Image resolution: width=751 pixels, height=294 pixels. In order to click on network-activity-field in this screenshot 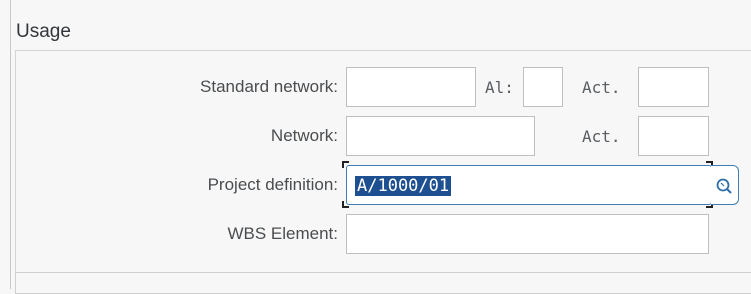, I will do `click(673, 136)`.